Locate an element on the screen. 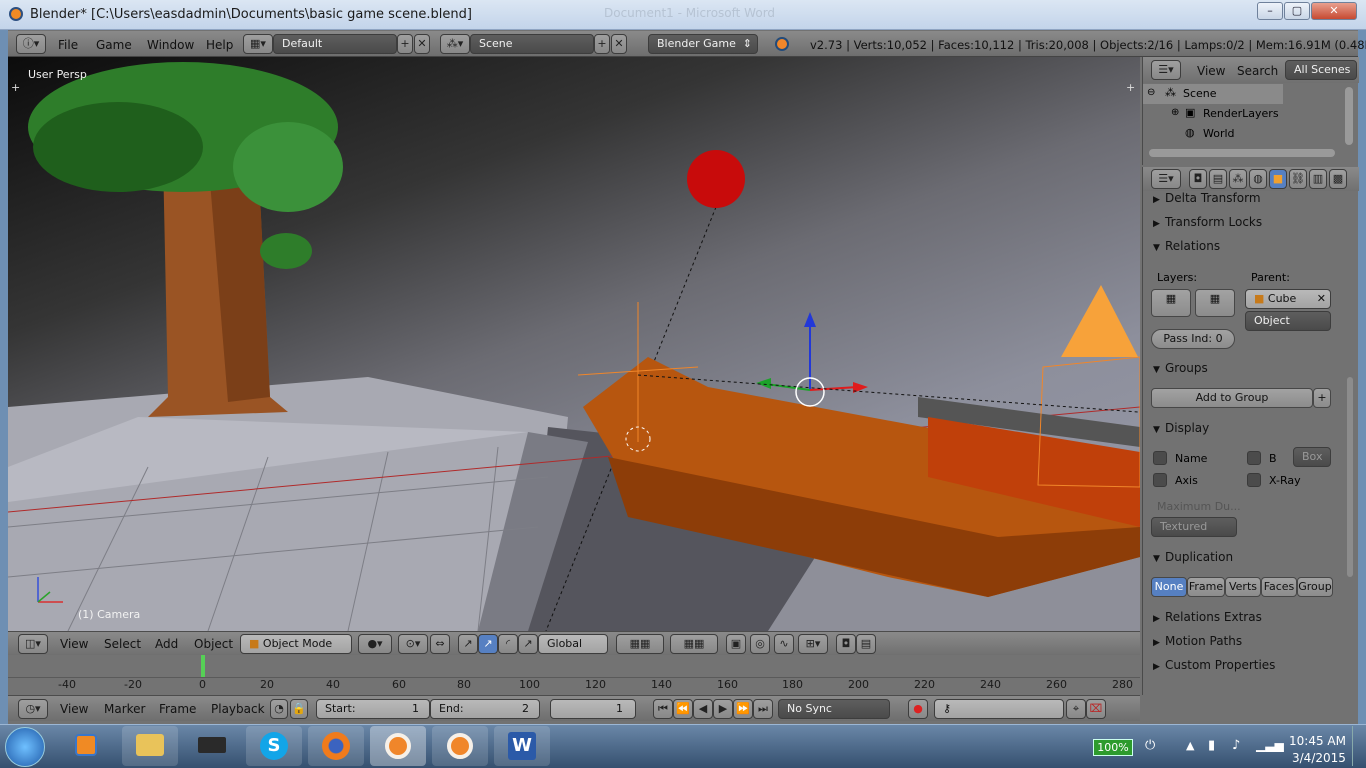  start-frame-field: Start: 1 is located at coordinates (373, 709).